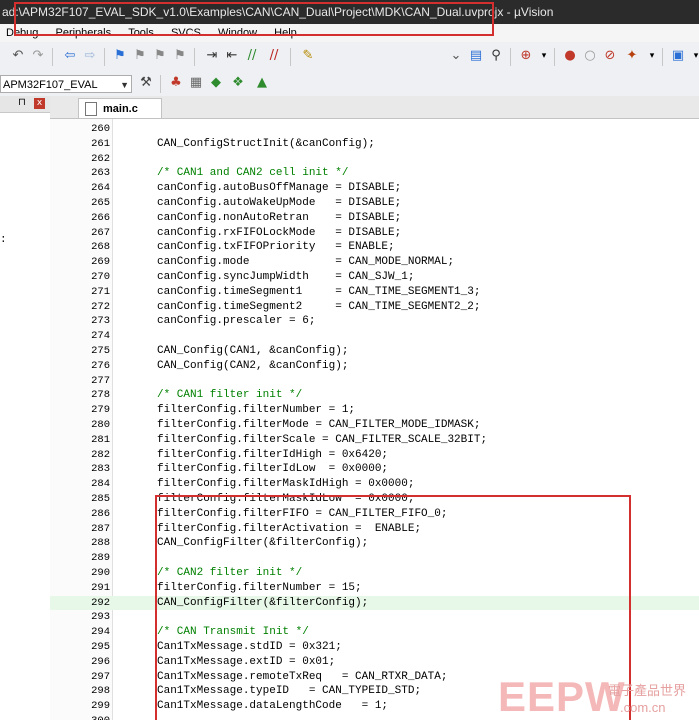  I want to click on code-text: canConfig.rxFIFOLockMode = DISABLE;, so click(279, 232).